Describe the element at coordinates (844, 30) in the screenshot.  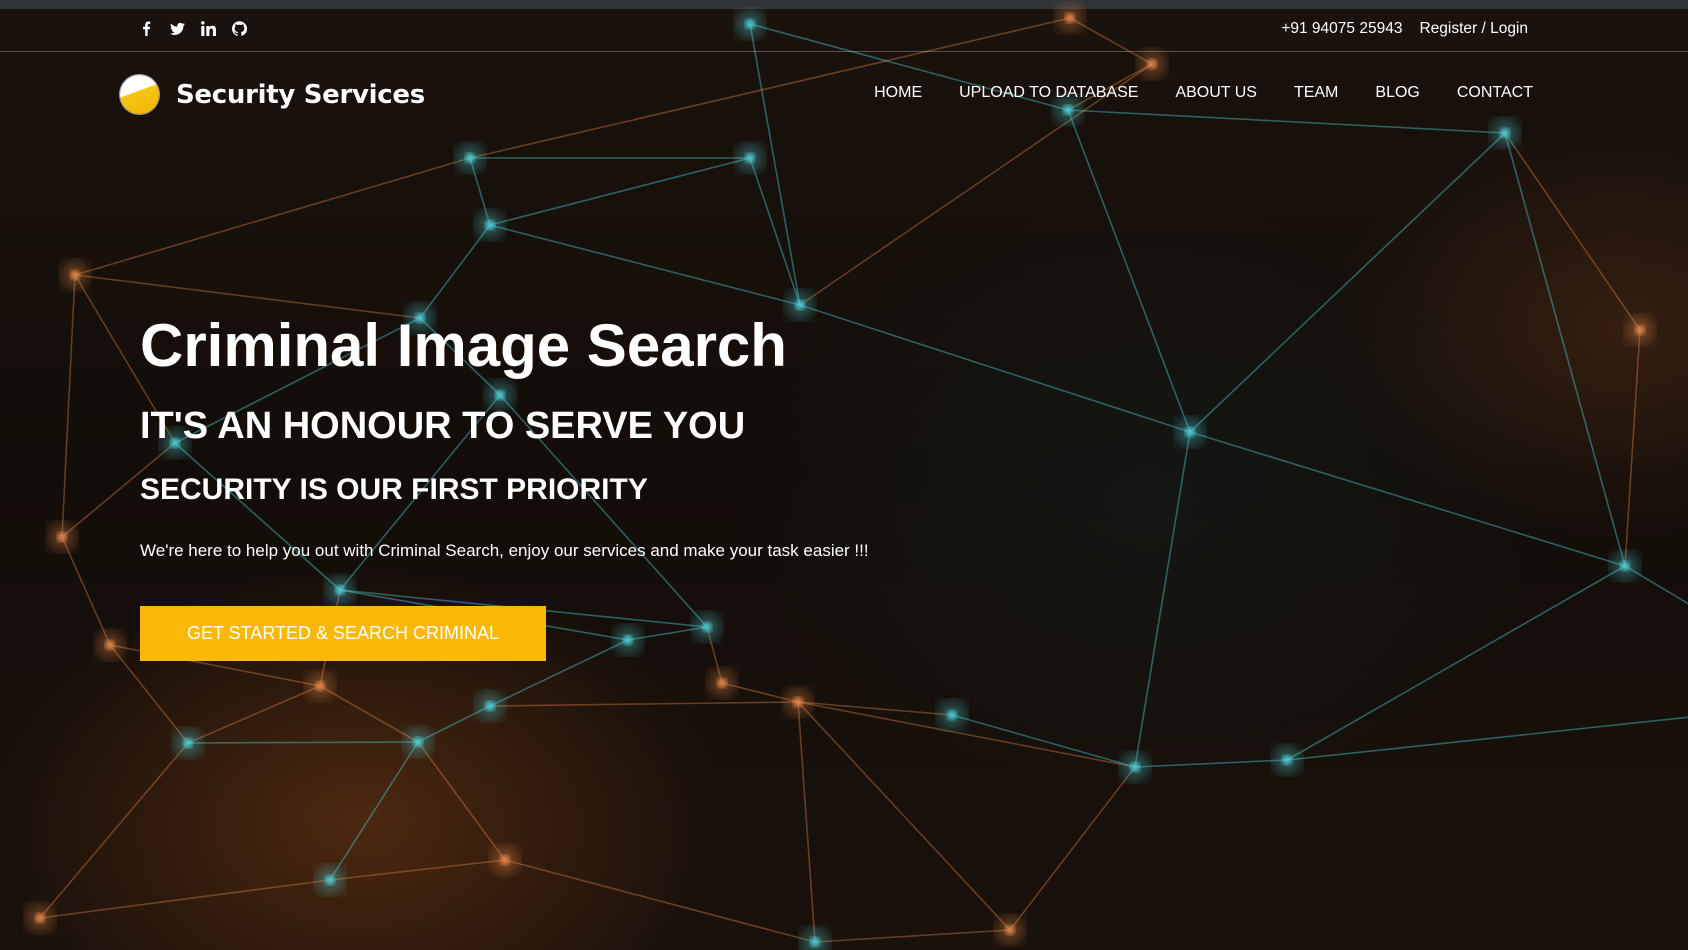
I see `topbar: +91 94075 25943 Register / Login` at that location.